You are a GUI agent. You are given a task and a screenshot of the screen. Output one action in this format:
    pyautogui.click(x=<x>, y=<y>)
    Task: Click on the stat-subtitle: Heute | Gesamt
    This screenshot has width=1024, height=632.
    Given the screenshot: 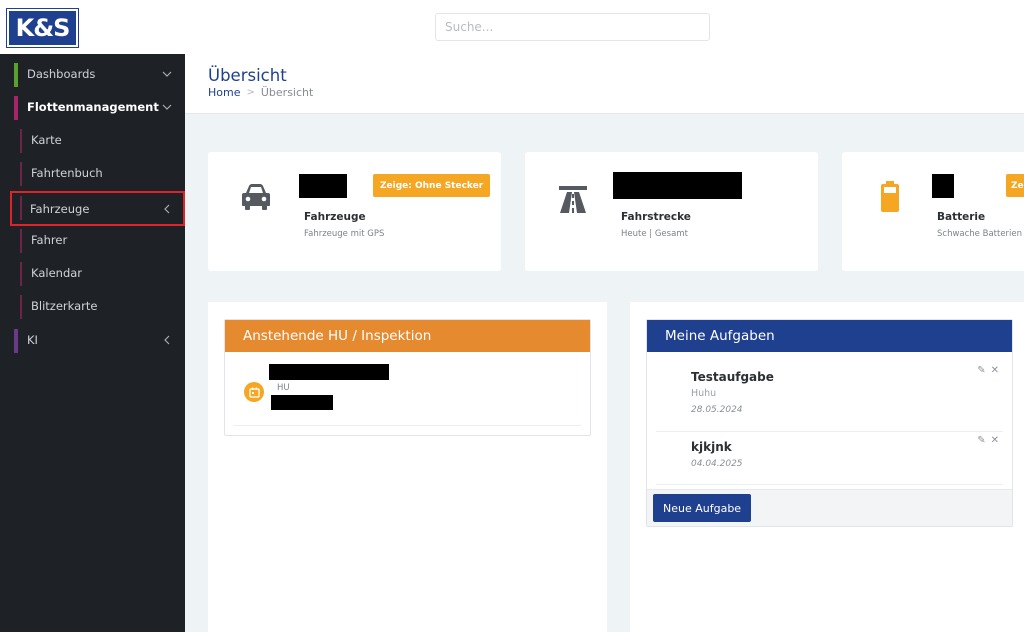 What is the action you would take?
    pyautogui.click(x=654, y=234)
    